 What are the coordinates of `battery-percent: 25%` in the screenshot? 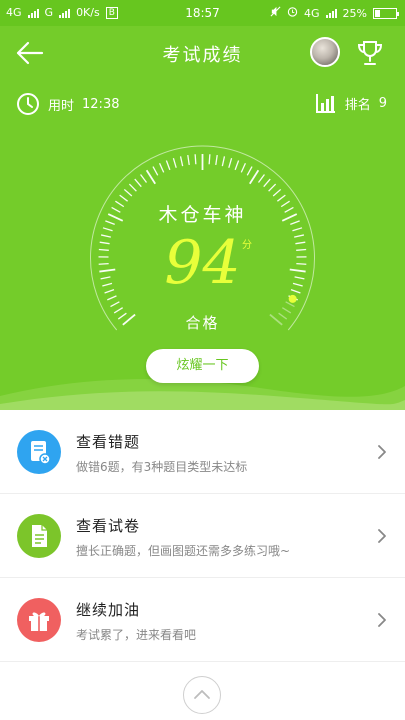 It's located at (354, 13).